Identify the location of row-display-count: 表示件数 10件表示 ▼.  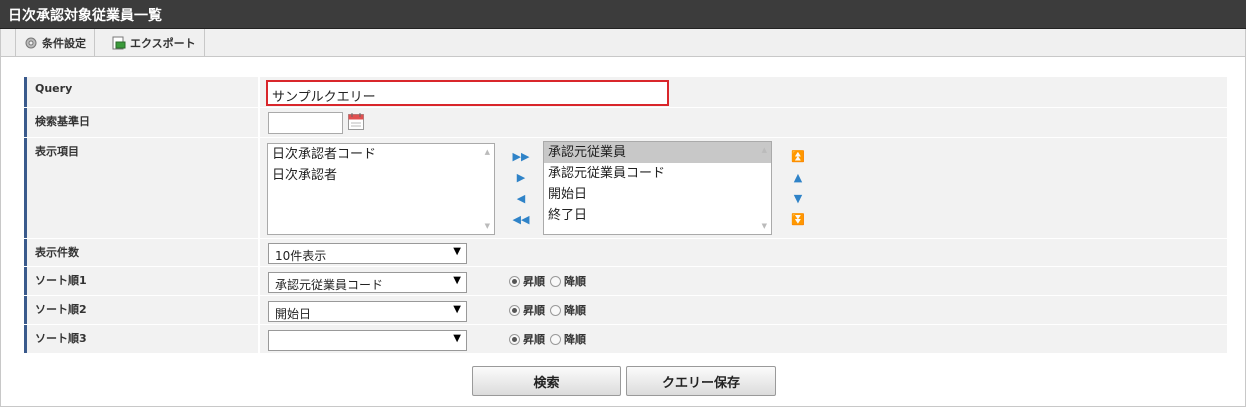
(625, 253).